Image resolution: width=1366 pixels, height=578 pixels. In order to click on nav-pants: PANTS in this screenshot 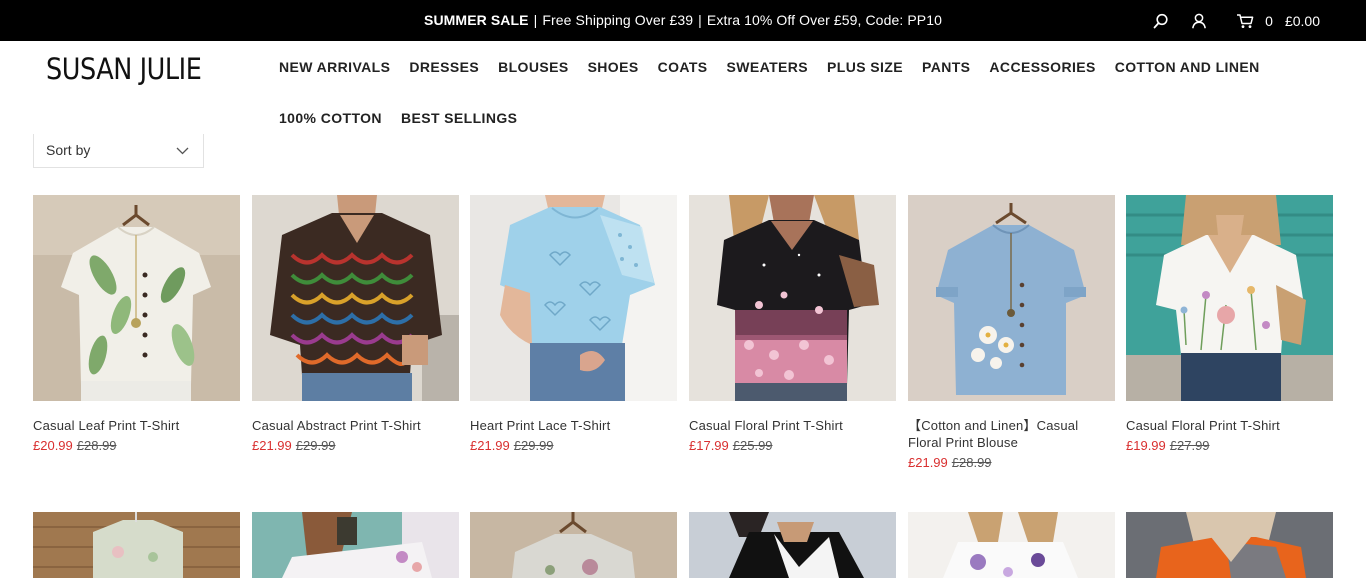, I will do `click(946, 67)`.